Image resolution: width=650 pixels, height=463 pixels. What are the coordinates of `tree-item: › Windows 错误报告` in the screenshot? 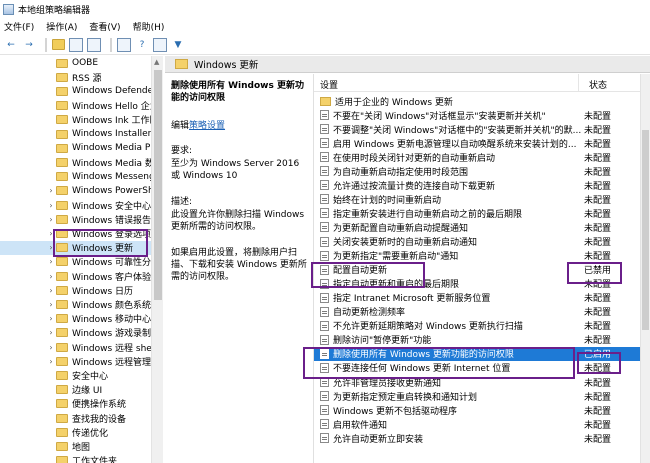 It's located at (81, 219).